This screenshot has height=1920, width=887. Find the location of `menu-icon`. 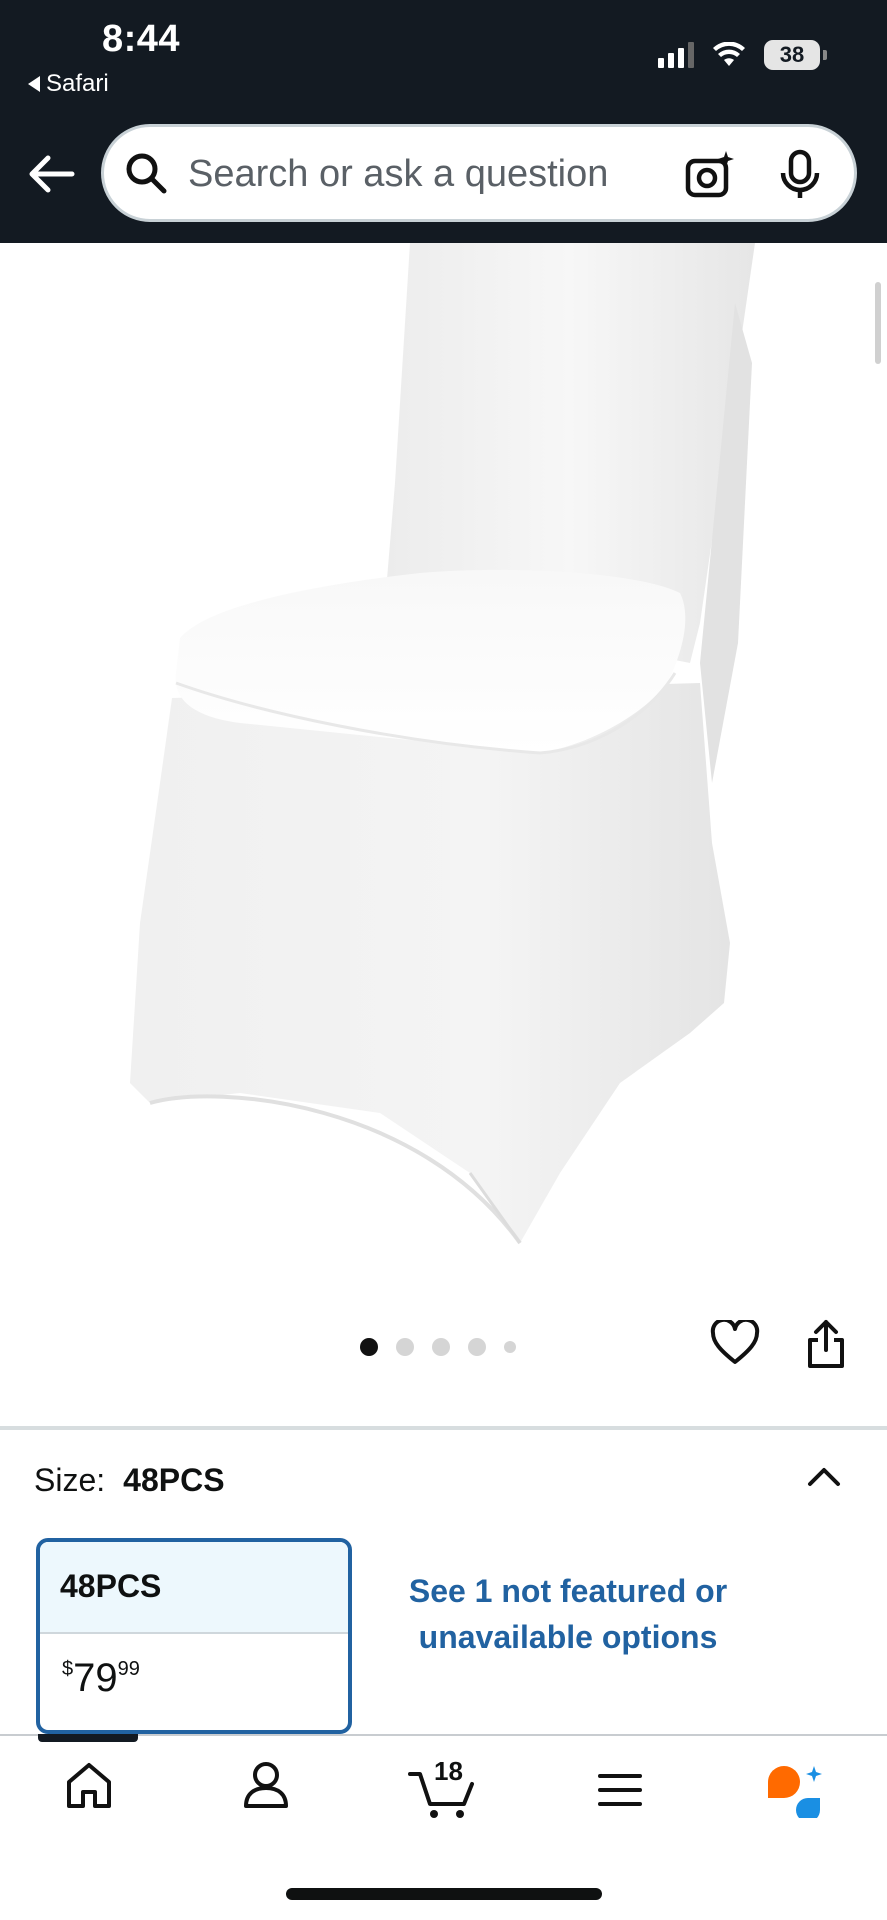

menu-icon is located at coordinates (620, 1790).